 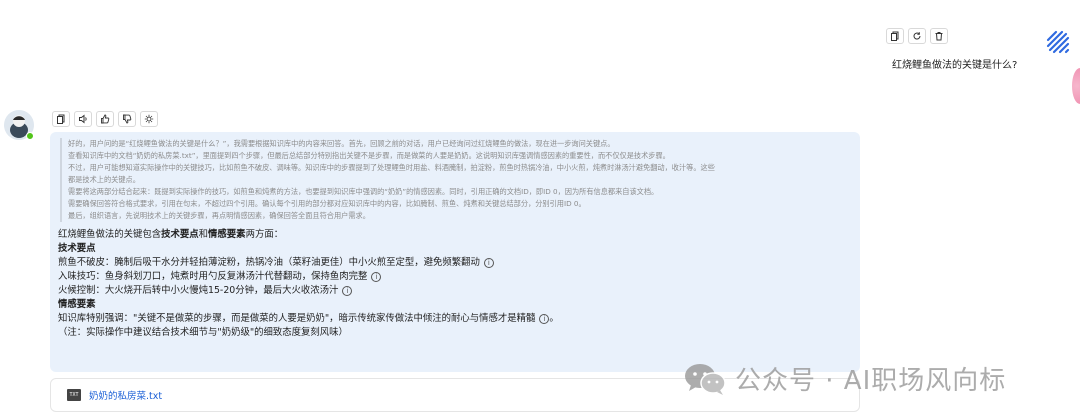 What do you see at coordinates (203, 332) in the screenshot?
I see `answer-note: （注：实际操作中建议结合技术细节与"奶奶级"的细致态度复刻风味）` at bounding box center [203, 332].